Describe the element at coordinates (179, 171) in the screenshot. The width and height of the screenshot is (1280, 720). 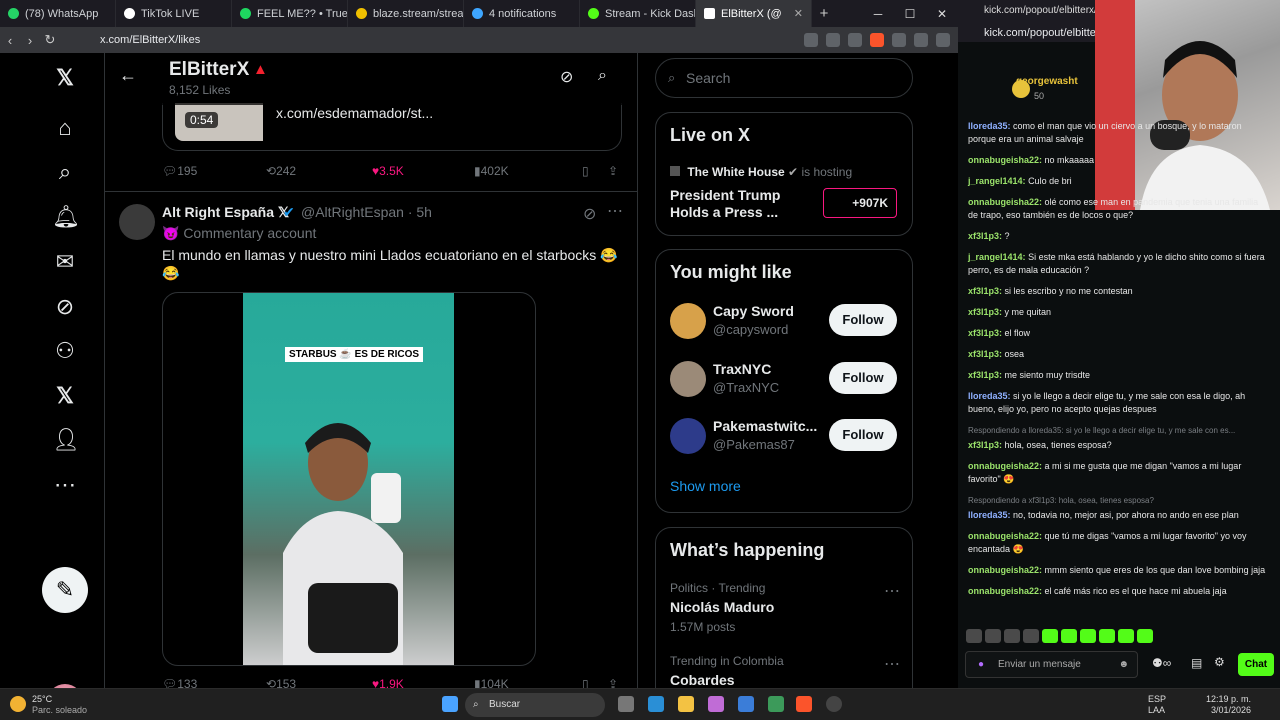
I see `reply-button: 💬︎ 195` at that location.